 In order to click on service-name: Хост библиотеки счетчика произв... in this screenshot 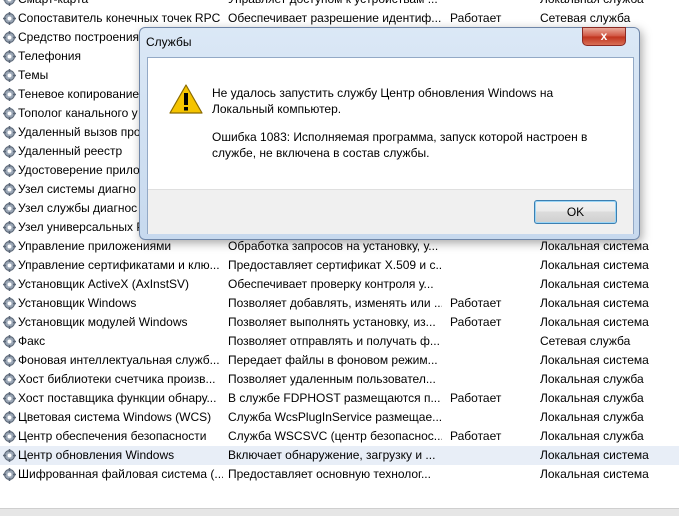, I will do `click(120, 379)`.